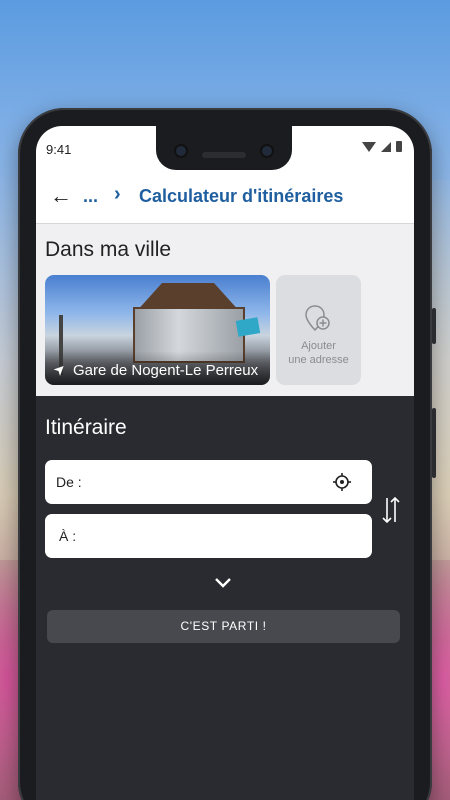 The height and width of the screenshot is (800, 450). Describe the element at coordinates (318, 360) in the screenshot. I see `add-address-line2: une adresse` at that location.